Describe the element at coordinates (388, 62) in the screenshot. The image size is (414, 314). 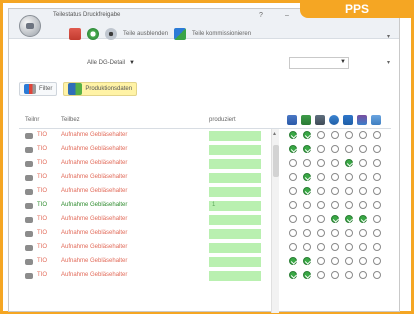
I see `row-chevron-icon: ▾` at that location.